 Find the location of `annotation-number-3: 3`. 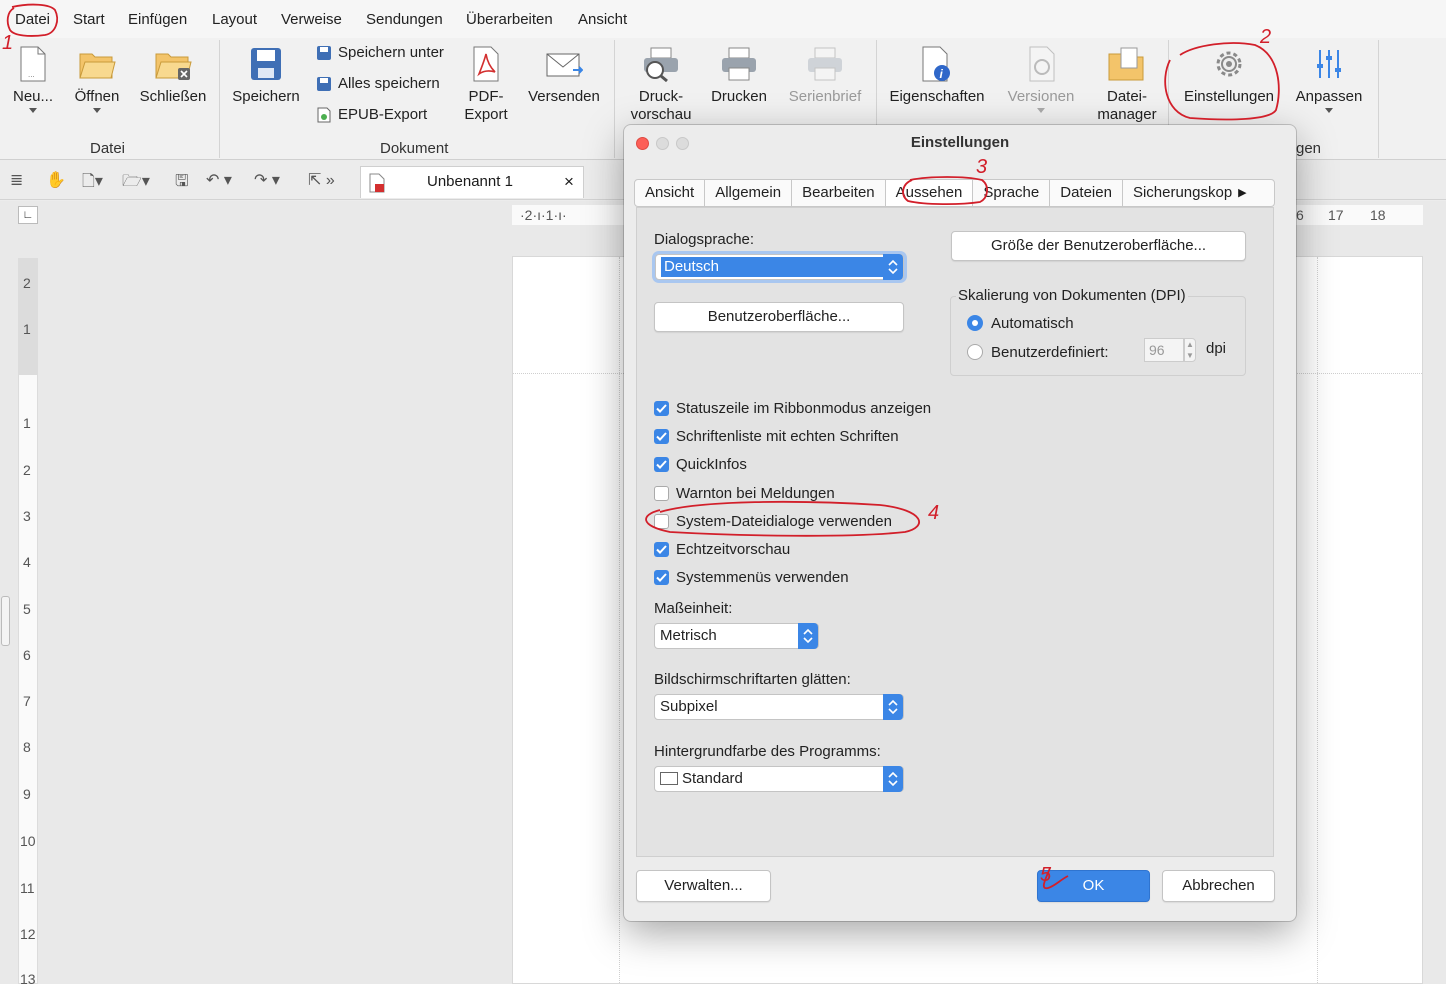

annotation-number-3: 3 is located at coordinates (982, 167).